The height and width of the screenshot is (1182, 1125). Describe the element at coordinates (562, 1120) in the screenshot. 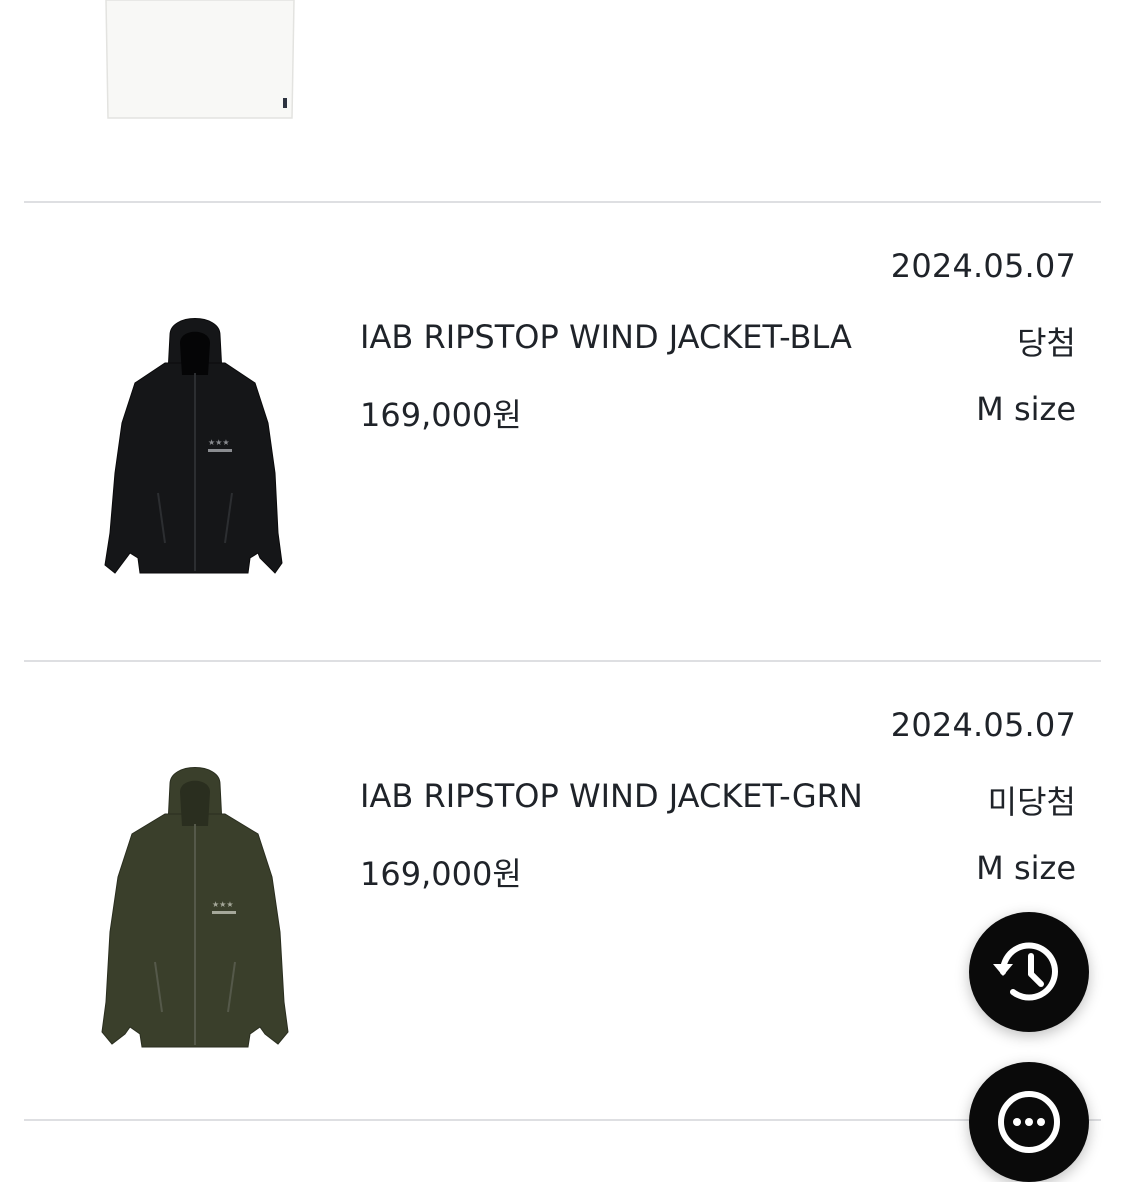

I see `divider` at that location.